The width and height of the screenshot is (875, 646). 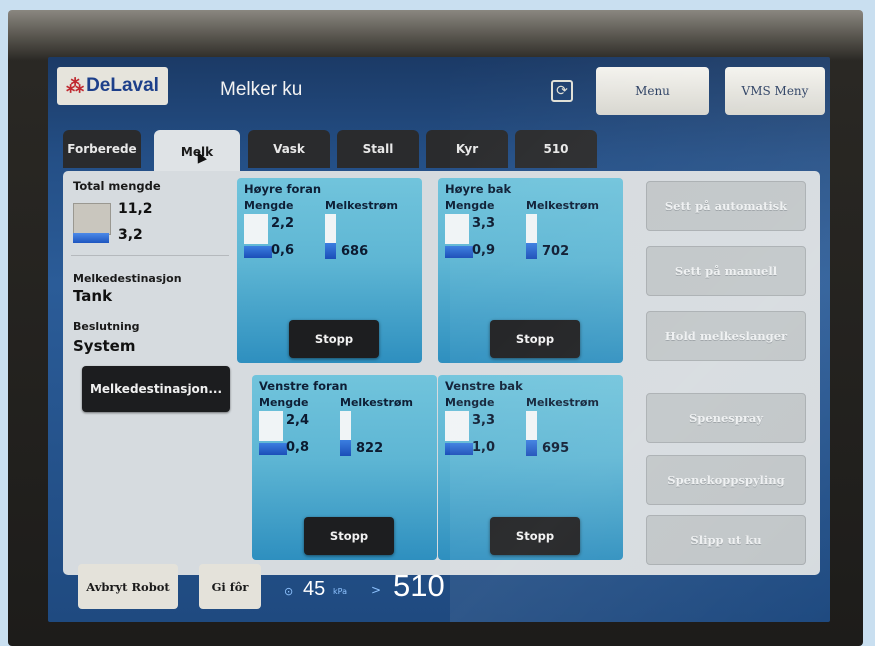 I want to click on sync-icon: ⟳, so click(x=562, y=91).